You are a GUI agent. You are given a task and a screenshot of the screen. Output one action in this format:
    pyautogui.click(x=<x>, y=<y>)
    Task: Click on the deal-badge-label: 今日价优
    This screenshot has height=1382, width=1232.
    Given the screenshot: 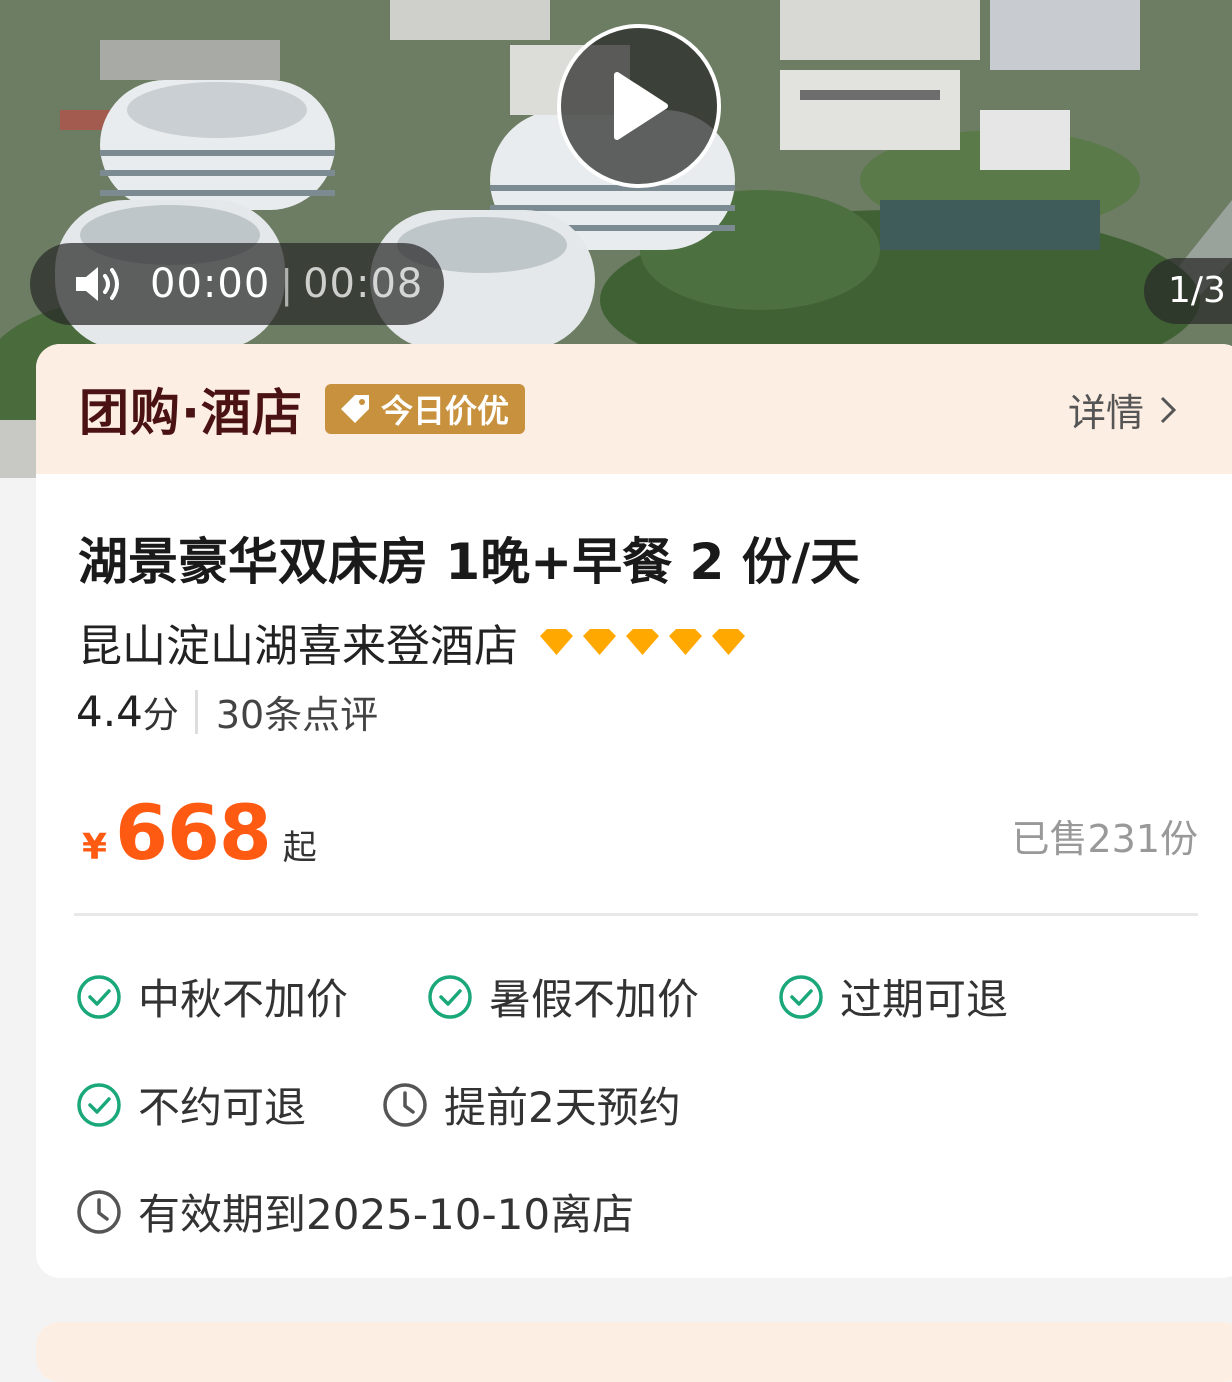 What is the action you would take?
    pyautogui.click(x=445, y=411)
    